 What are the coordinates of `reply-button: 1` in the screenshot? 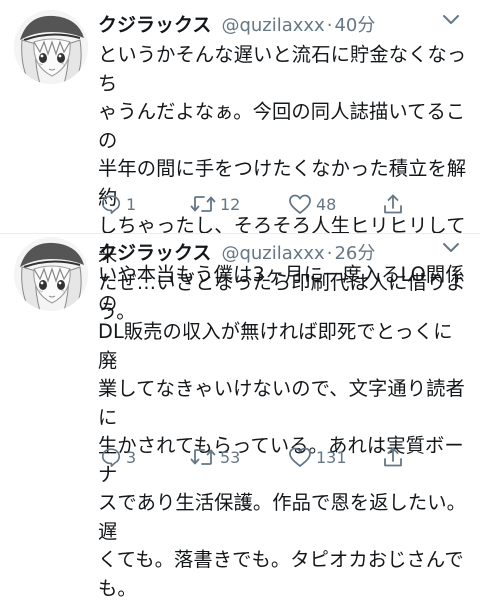 It's located at (118, 204).